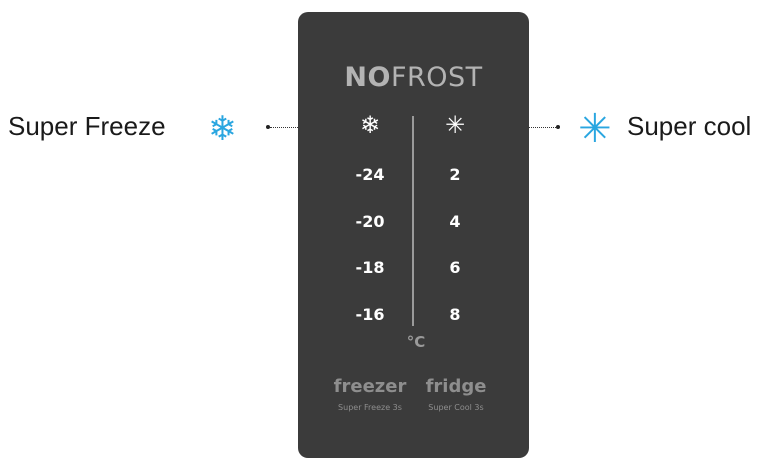 Image resolution: width=771 pixels, height=458 pixels. I want to click on fridge-button: fridge, so click(456, 386).